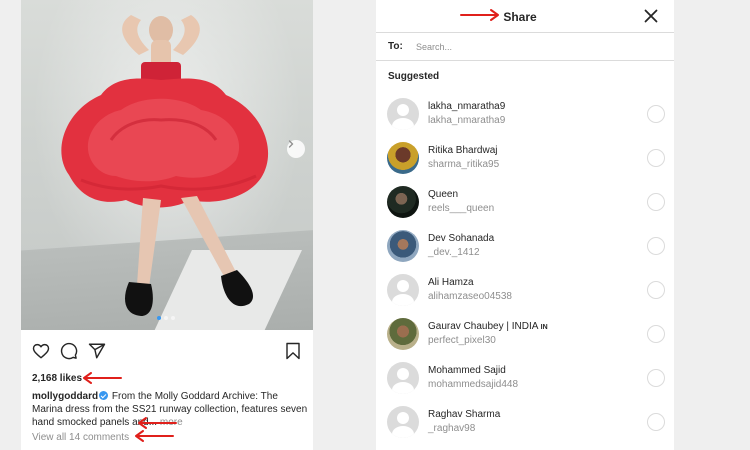 The width and height of the screenshot is (750, 450). Describe the element at coordinates (104, 395) in the screenshot. I see `verified-badge-icon` at that location.